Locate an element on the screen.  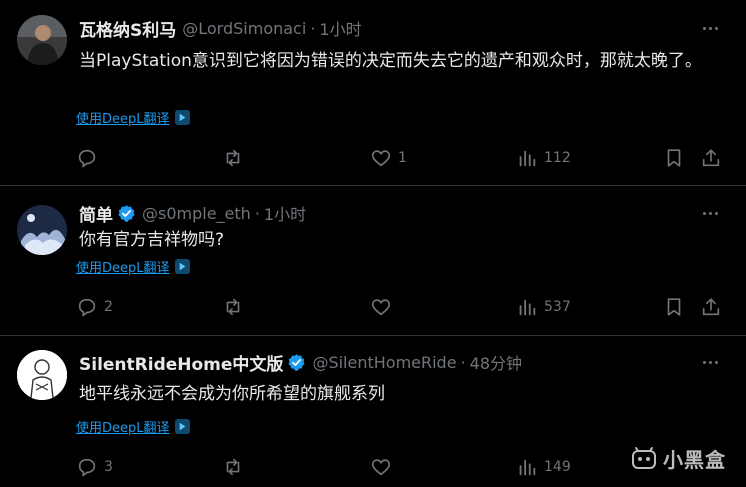
display-name: SilentRideHome中文版 is located at coordinates (181, 362).